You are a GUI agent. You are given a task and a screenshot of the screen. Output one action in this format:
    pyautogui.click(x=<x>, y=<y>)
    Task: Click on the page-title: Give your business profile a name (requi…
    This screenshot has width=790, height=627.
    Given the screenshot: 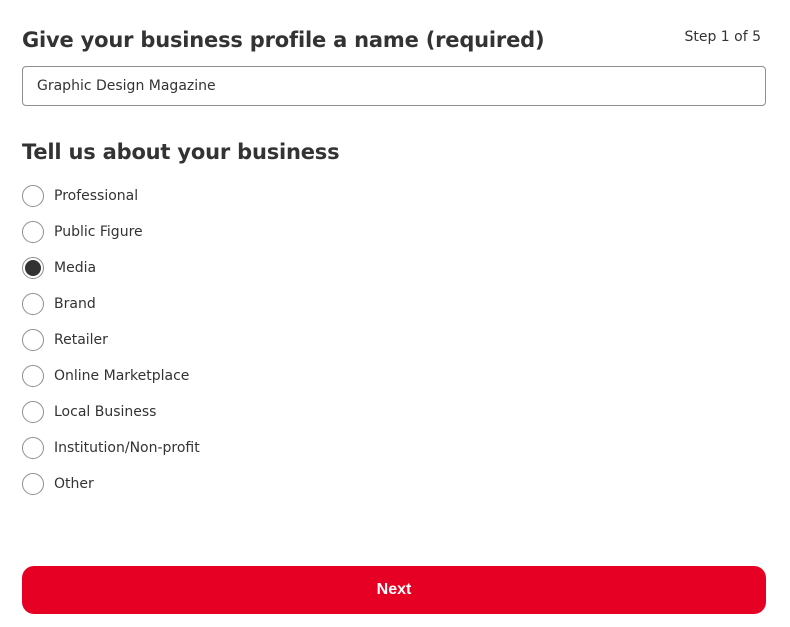 What is the action you would take?
    pyautogui.click(x=283, y=40)
    